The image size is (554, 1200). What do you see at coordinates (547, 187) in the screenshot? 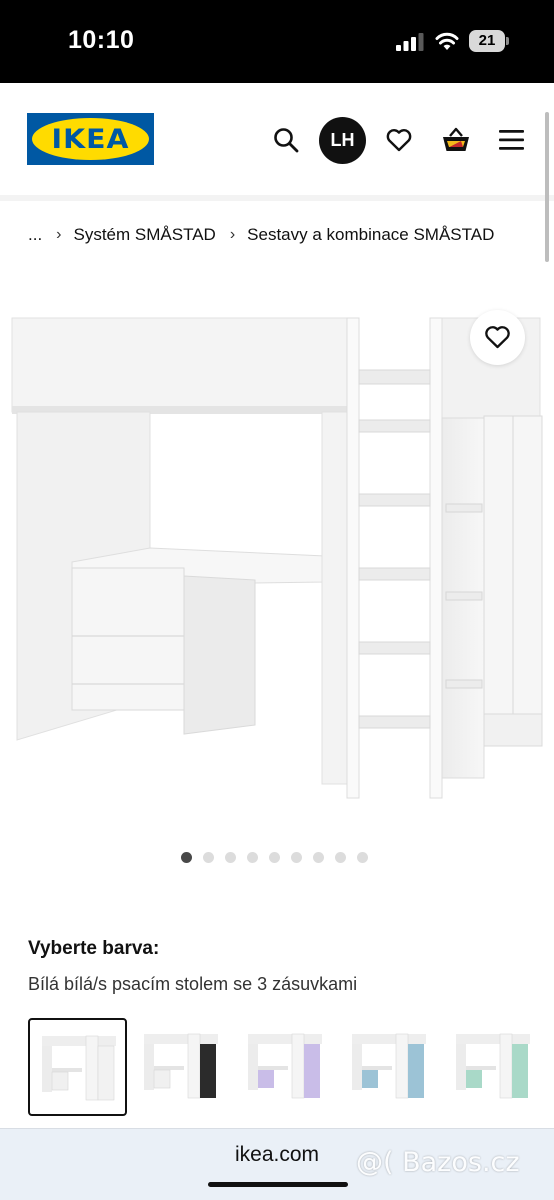
I see `scrollbar` at bounding box center [547, 187].